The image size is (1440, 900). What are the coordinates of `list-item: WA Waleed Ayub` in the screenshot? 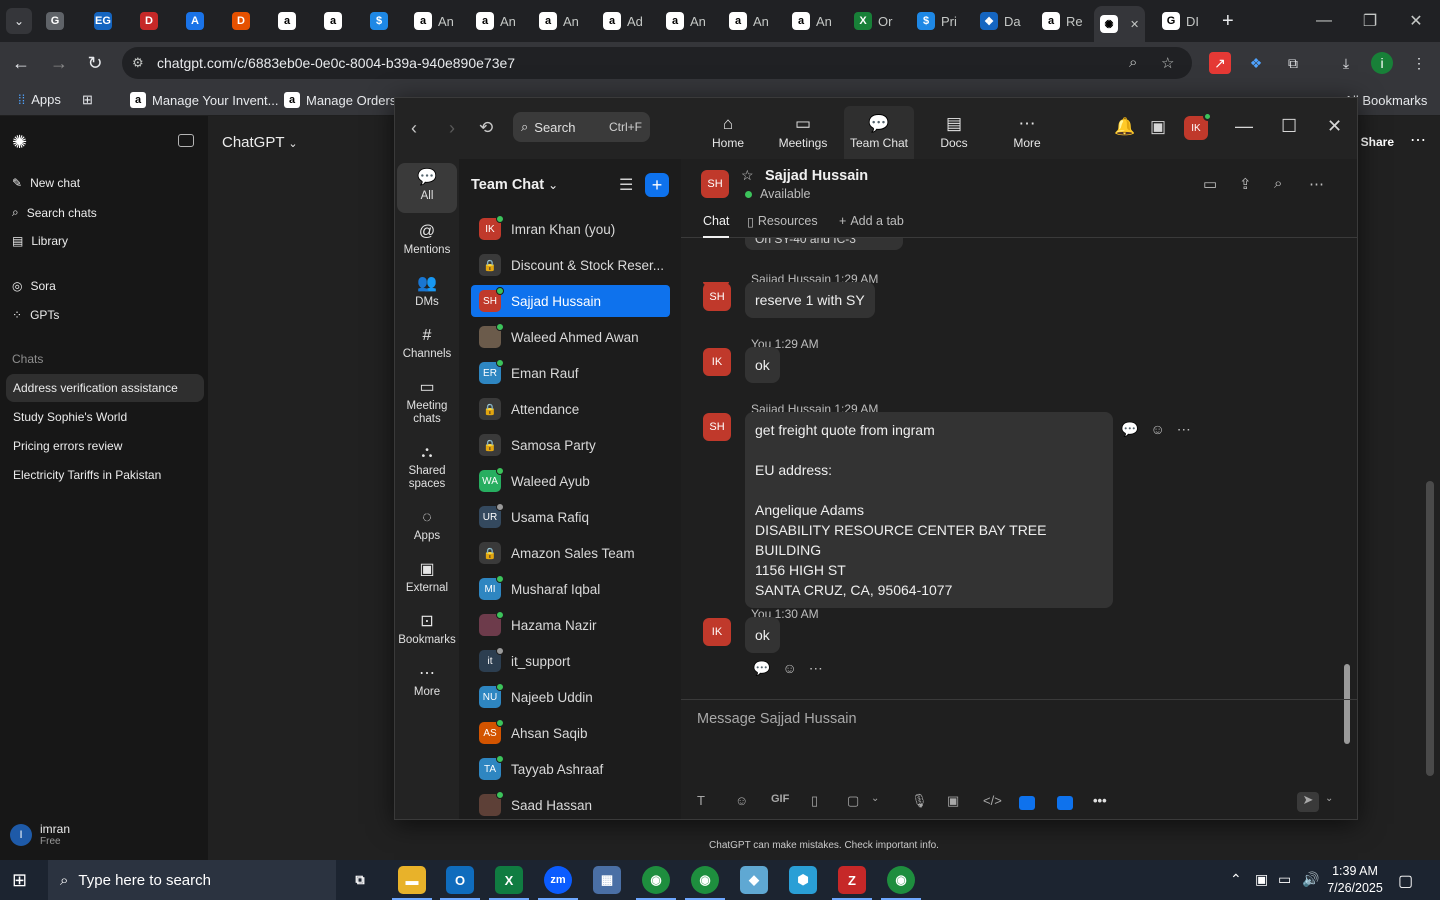 It's located at (570, 481).